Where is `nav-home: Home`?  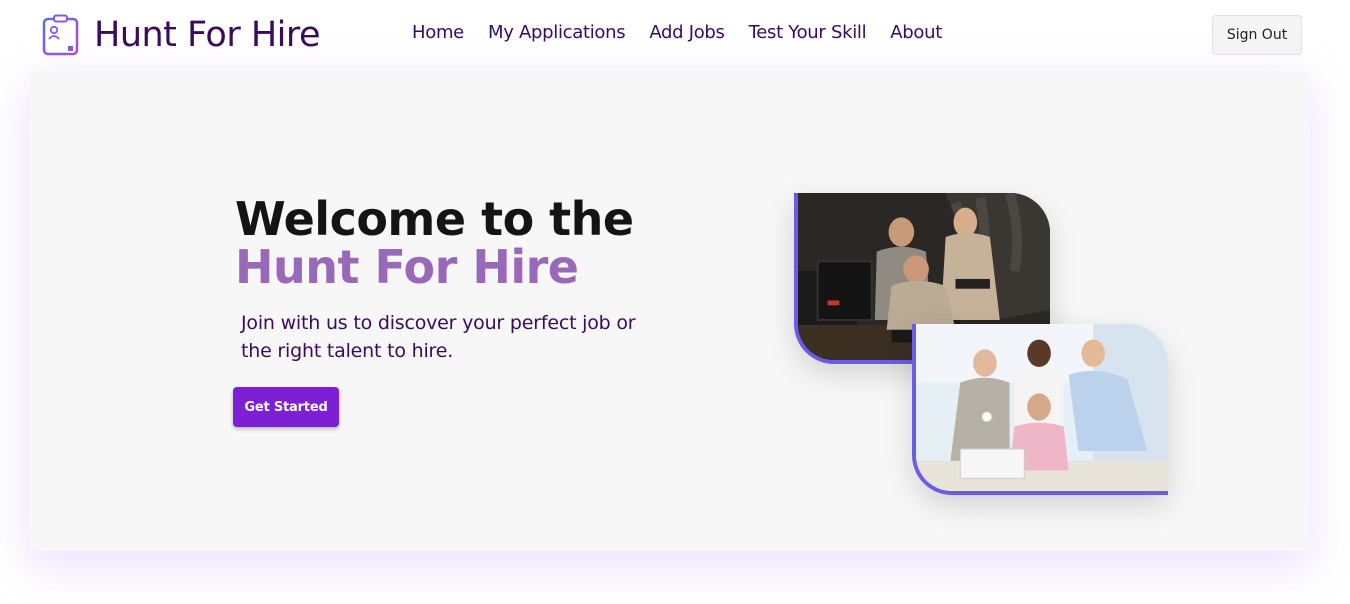 nav-home: Home is located at coordinates (438, 32).